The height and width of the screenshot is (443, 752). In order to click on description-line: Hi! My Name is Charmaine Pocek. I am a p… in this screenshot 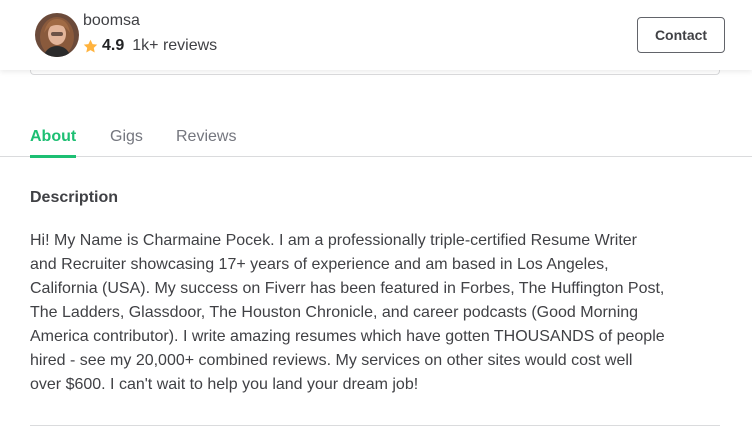, I will do `click(334, 240)`.